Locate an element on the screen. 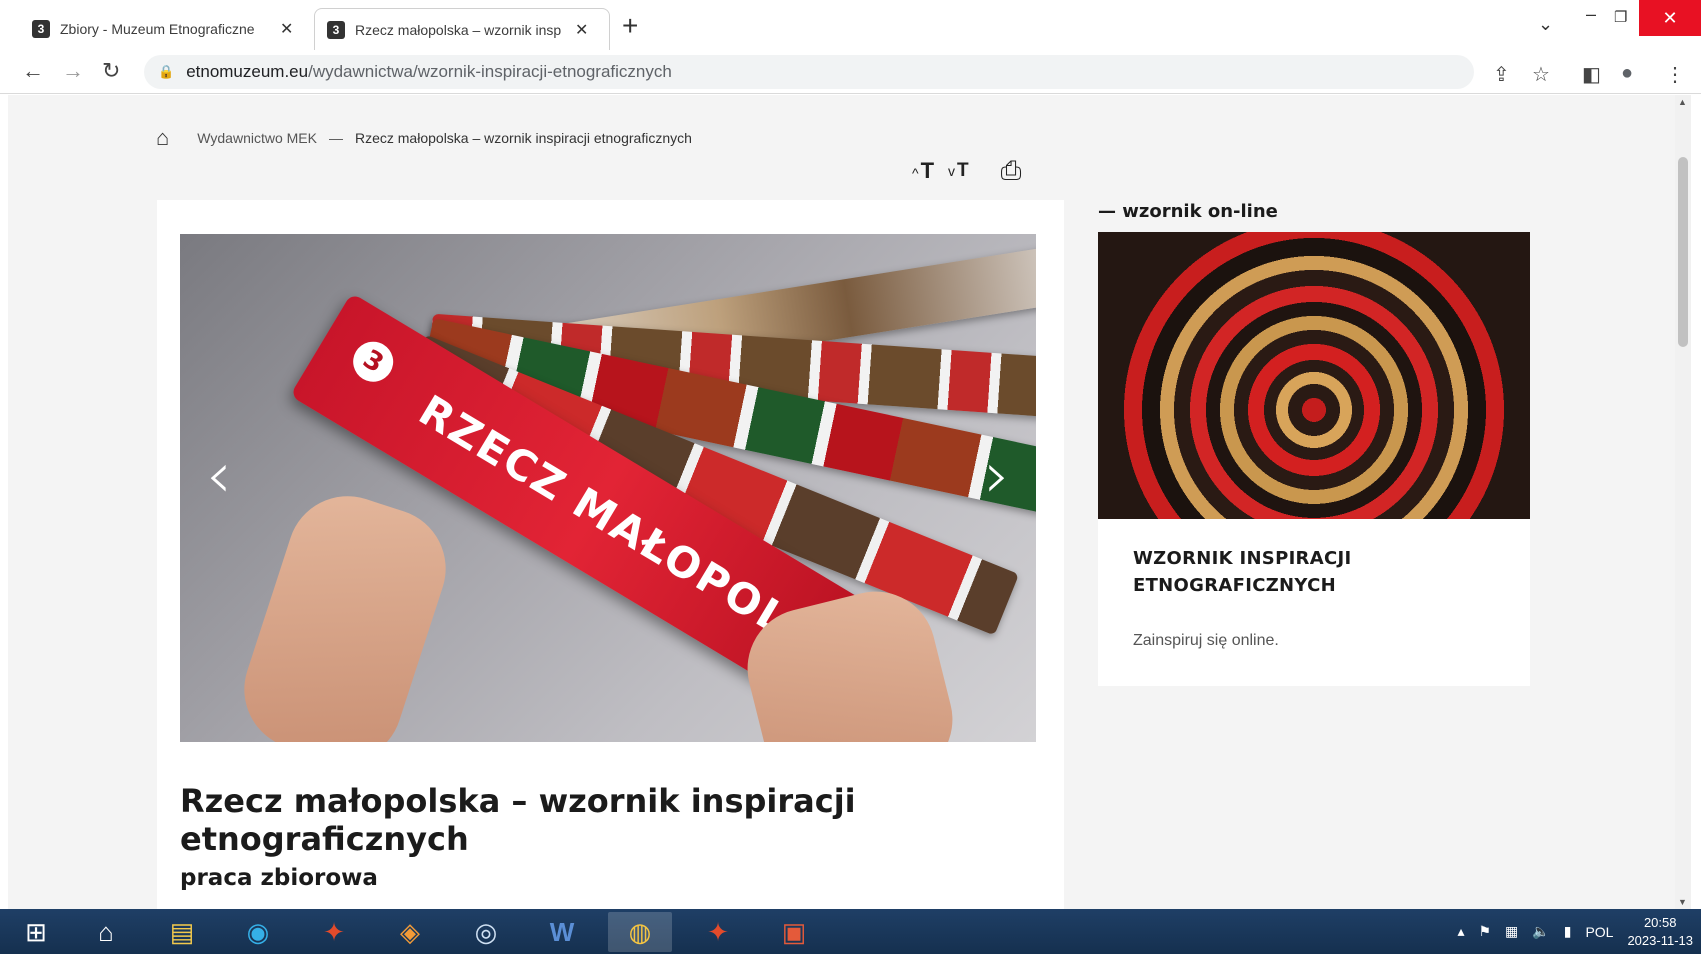  scroll-up-icon: ▲ is located at coordinates (1682, 102).